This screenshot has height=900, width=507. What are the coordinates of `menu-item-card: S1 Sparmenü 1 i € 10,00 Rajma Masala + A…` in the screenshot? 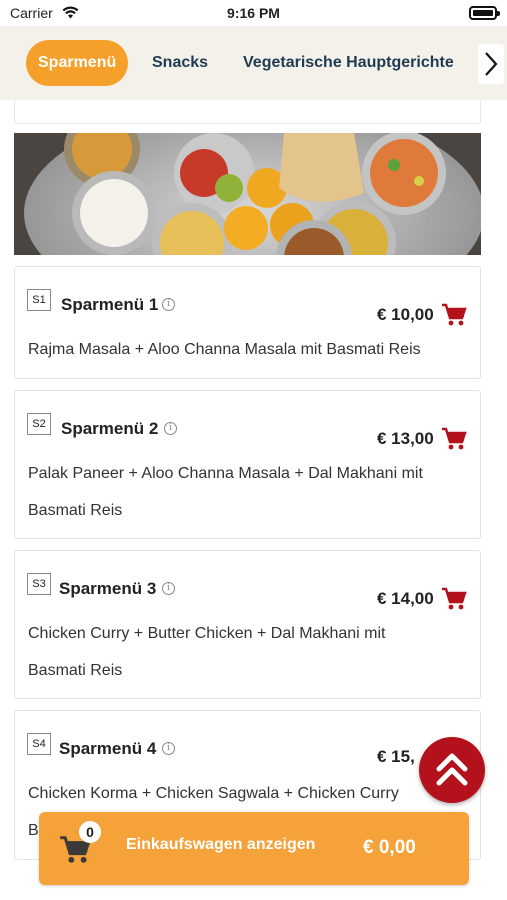 It's located at (247, 322).